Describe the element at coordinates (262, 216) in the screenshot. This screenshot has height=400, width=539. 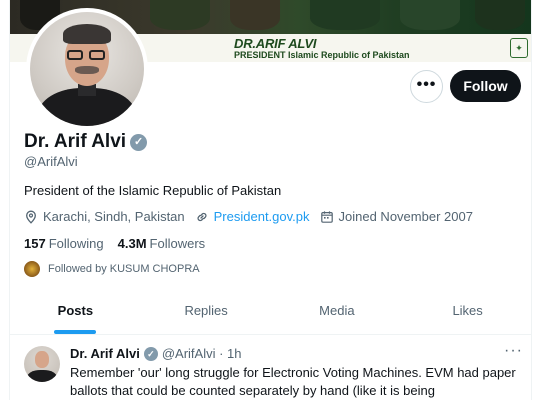
I see `website-link: President.gov.pk` at that location.